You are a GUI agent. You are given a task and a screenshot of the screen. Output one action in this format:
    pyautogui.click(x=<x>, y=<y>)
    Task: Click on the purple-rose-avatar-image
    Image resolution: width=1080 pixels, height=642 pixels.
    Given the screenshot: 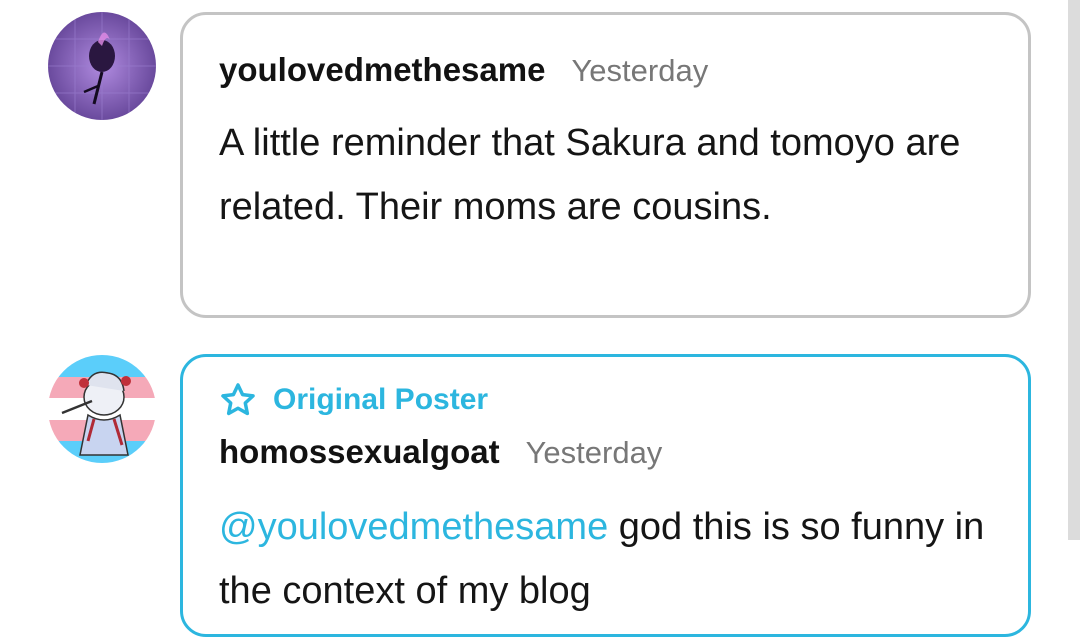 What is the action you would take?
    pyautogui.click(x=102, y=66)
    